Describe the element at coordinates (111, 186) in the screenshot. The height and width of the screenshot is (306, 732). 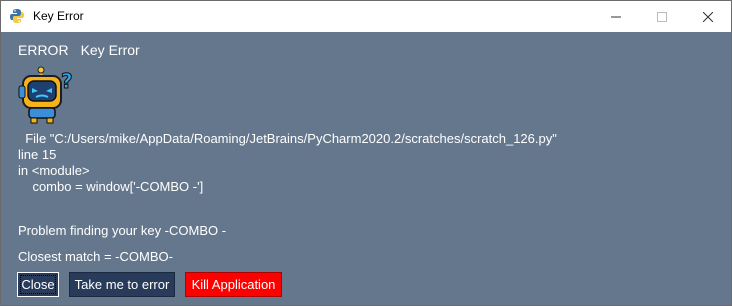
I see `traceback-code: combo = window['-COMBO -']` at that location.